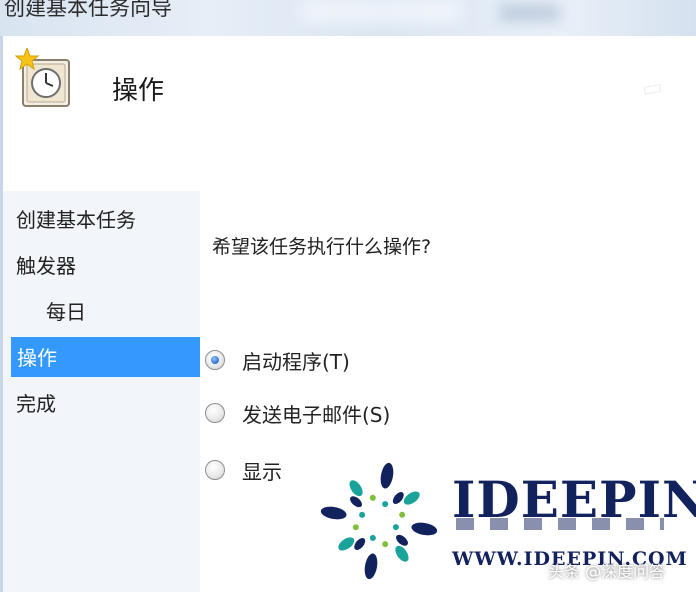 The height and width of the screenshot is (592, 696). What do you see at coordinates (37, 358) in the screenshot?
I see `sidebar-item-action-label: 操作` at bounding box center [37, 358].